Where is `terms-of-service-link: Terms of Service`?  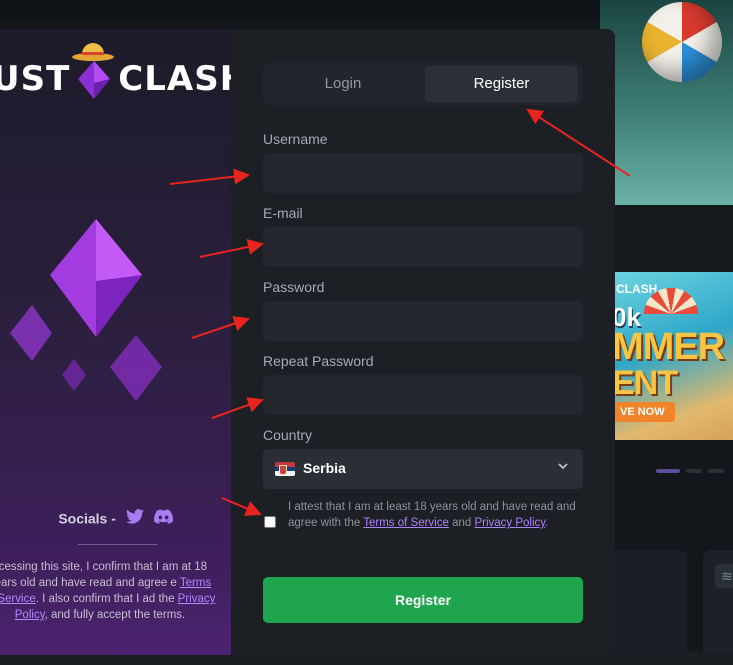
terms-of-service-link: Terms of Service is located at coordinates (406, 523).